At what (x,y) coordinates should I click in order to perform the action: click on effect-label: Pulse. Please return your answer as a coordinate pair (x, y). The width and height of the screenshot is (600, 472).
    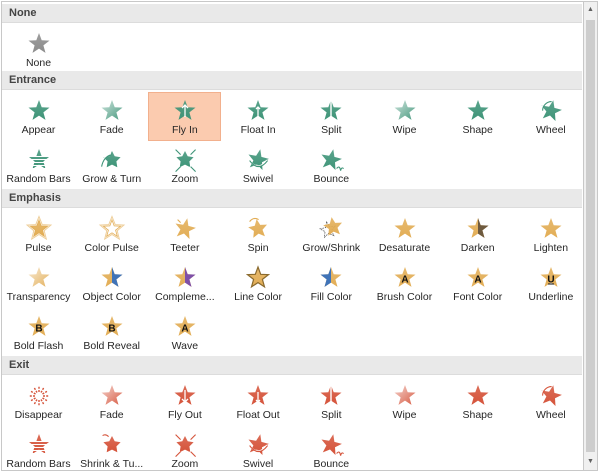
    Looking at the image, I should click on (38, 248).